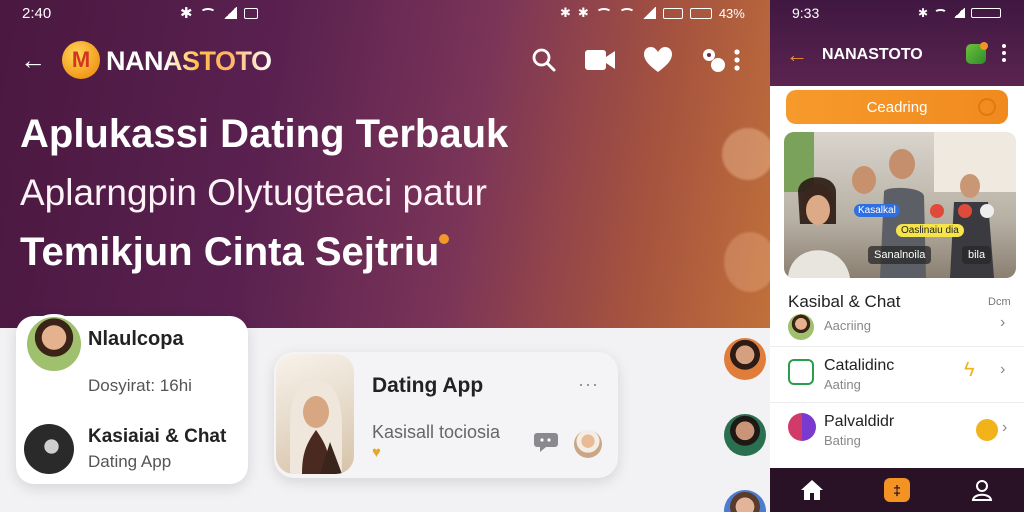  Describe the element at coordinates (446, 415) in the screenshot. I see `dating-card: Dating App ··· Kasisall tociosia ♥` at that location.